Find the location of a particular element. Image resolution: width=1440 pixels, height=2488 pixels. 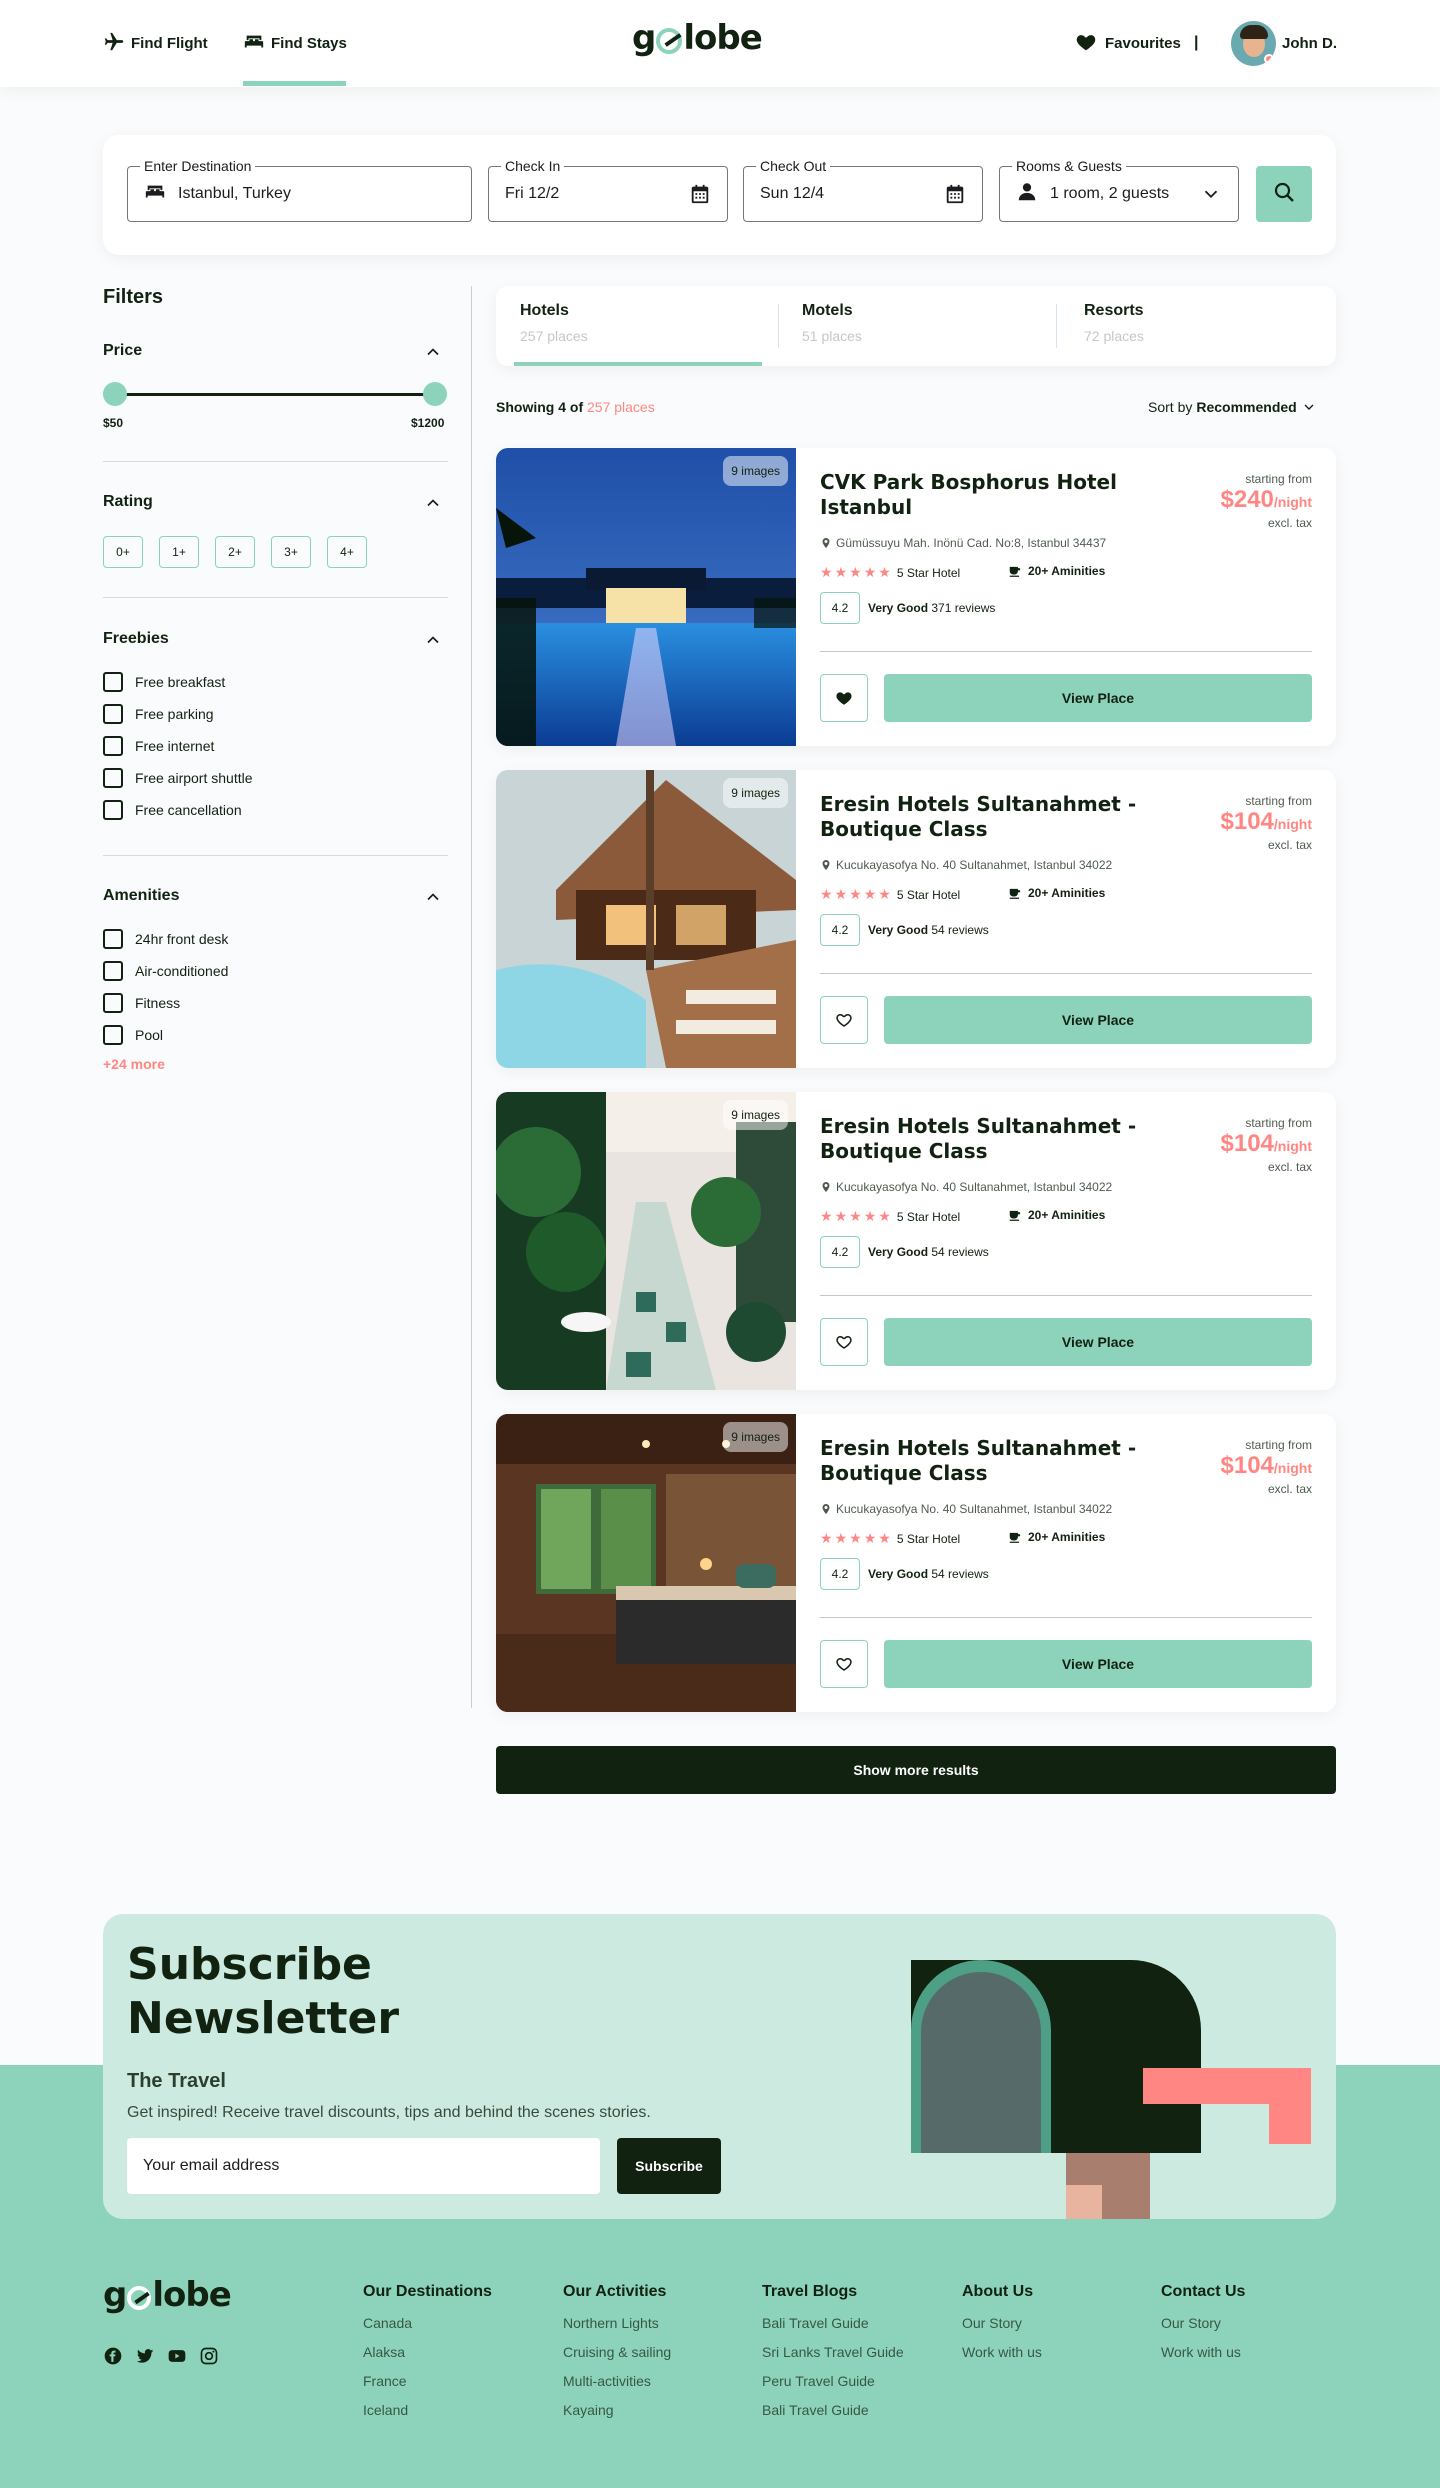

checkbox-free-parking: Free parking is located at coordinates (158, 714).